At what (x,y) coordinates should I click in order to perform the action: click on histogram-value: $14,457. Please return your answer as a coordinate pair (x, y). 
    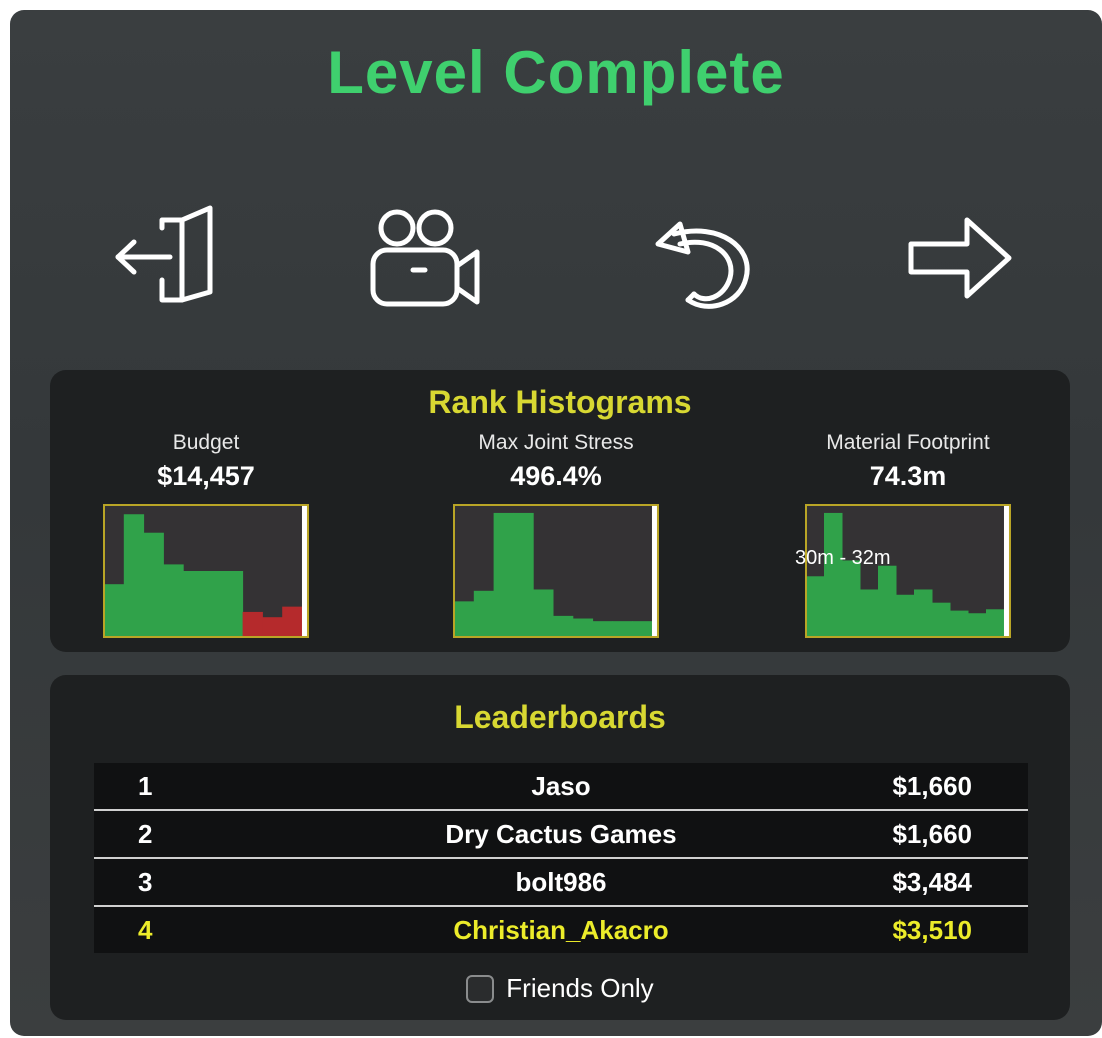
    Looking at the image, I should click on (206, 476).